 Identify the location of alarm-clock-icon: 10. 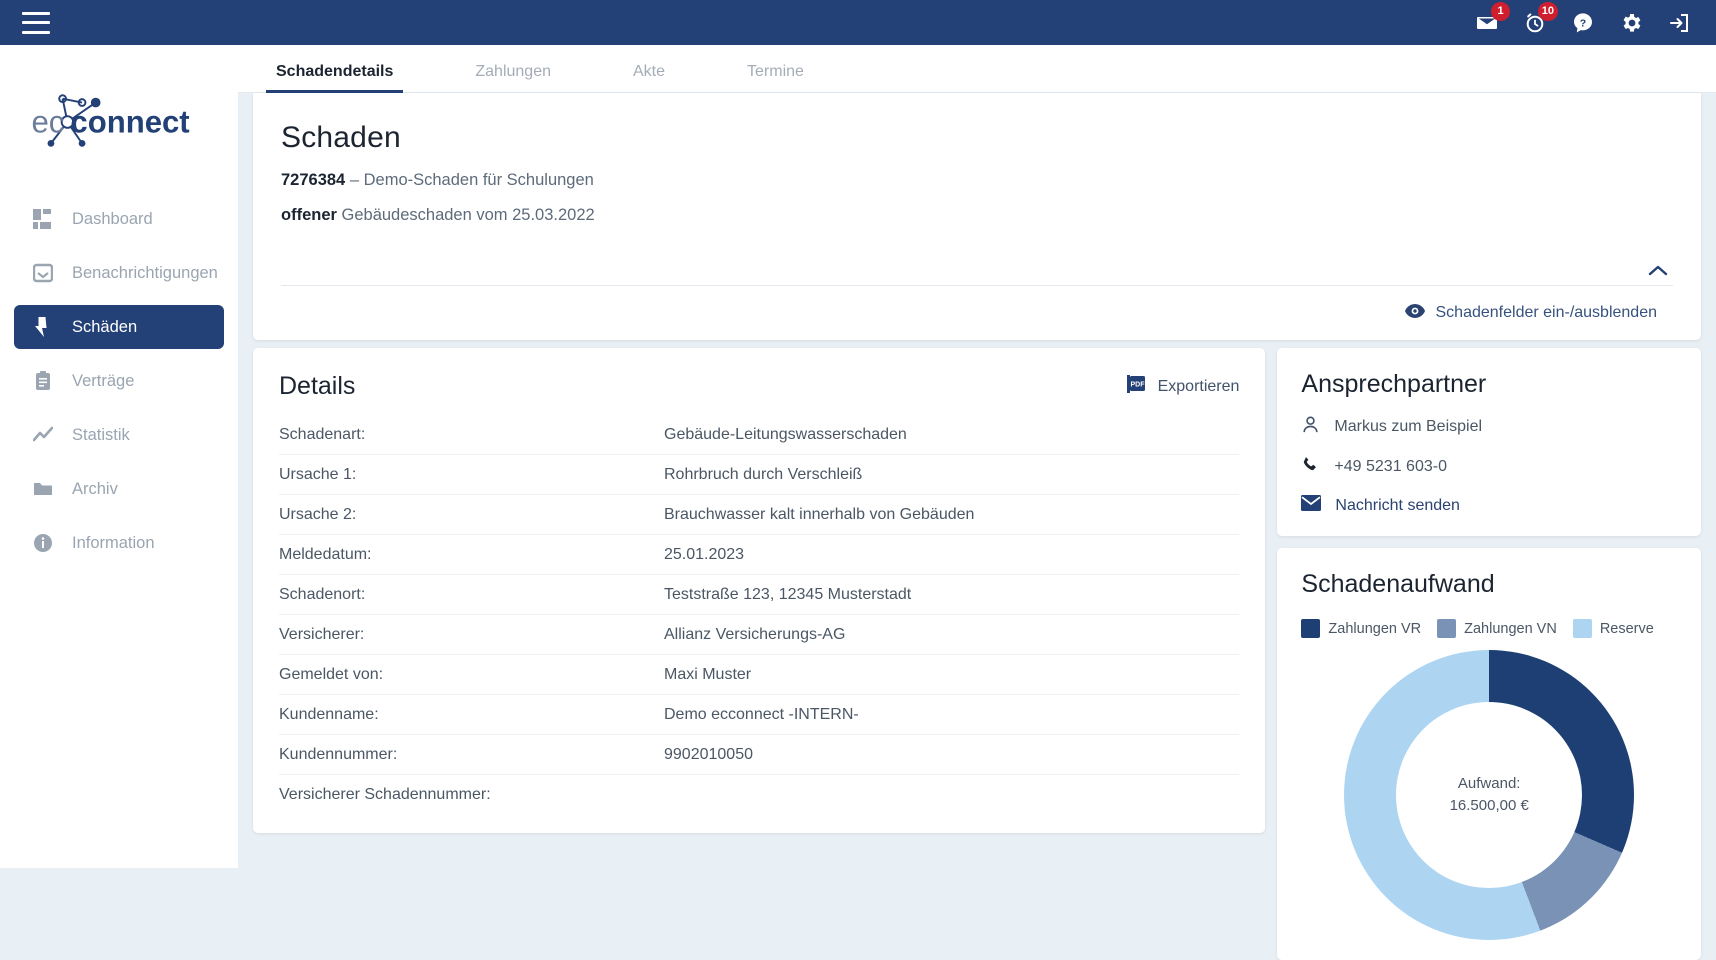
(1540, 18).